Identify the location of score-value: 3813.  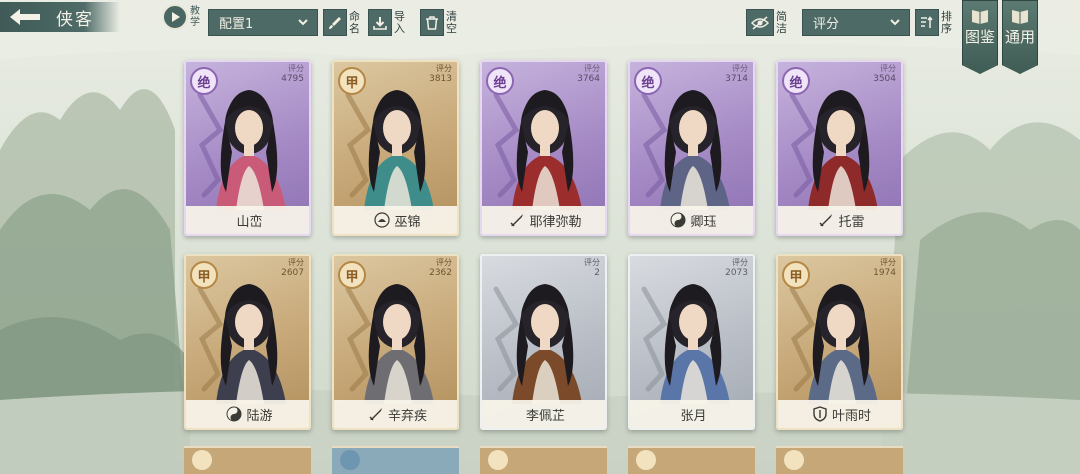
(440, 79).